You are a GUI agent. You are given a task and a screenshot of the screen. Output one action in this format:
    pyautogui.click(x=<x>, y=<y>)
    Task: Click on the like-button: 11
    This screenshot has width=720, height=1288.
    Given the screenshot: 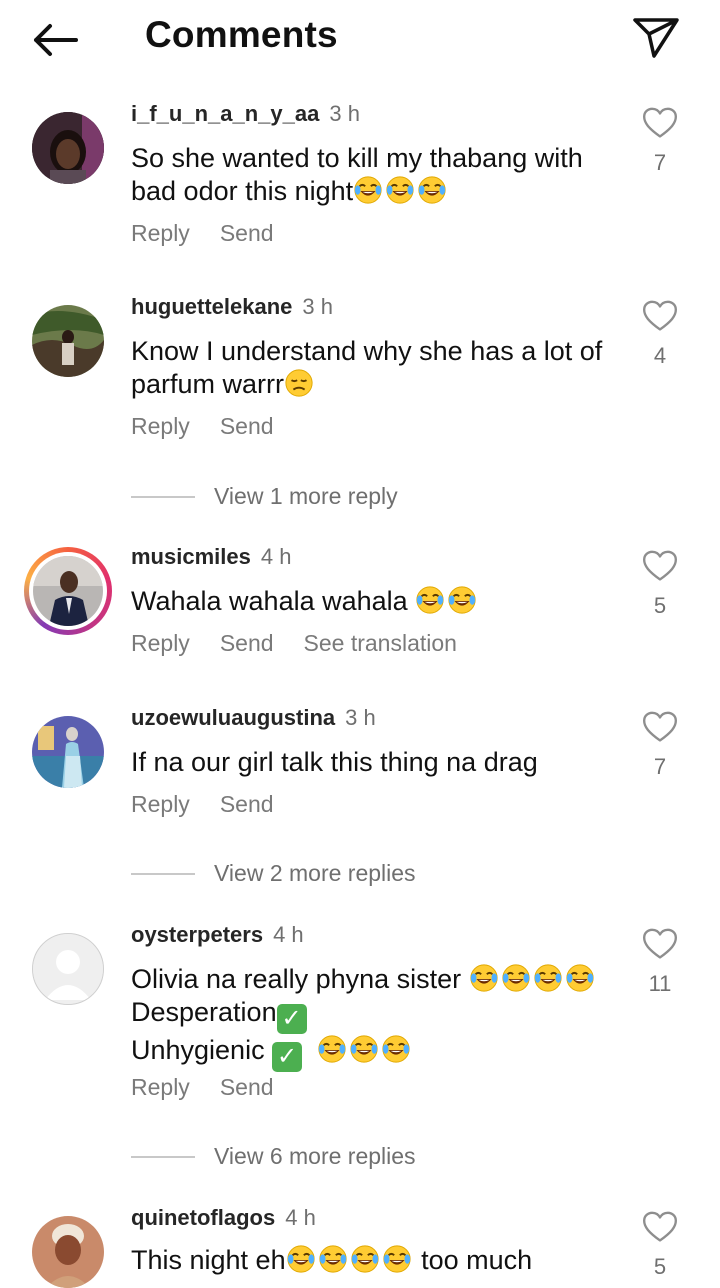 What is the action you would take?
    pyautogui.click(x=660, y=961)
    